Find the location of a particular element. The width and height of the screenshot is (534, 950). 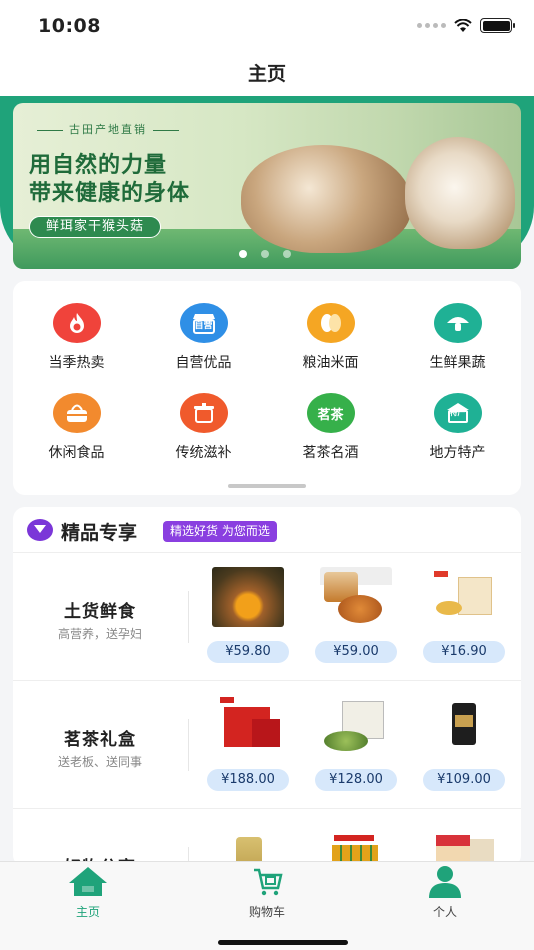

category-label: 生鲜果蔬 is located at coordinates (457, 363).